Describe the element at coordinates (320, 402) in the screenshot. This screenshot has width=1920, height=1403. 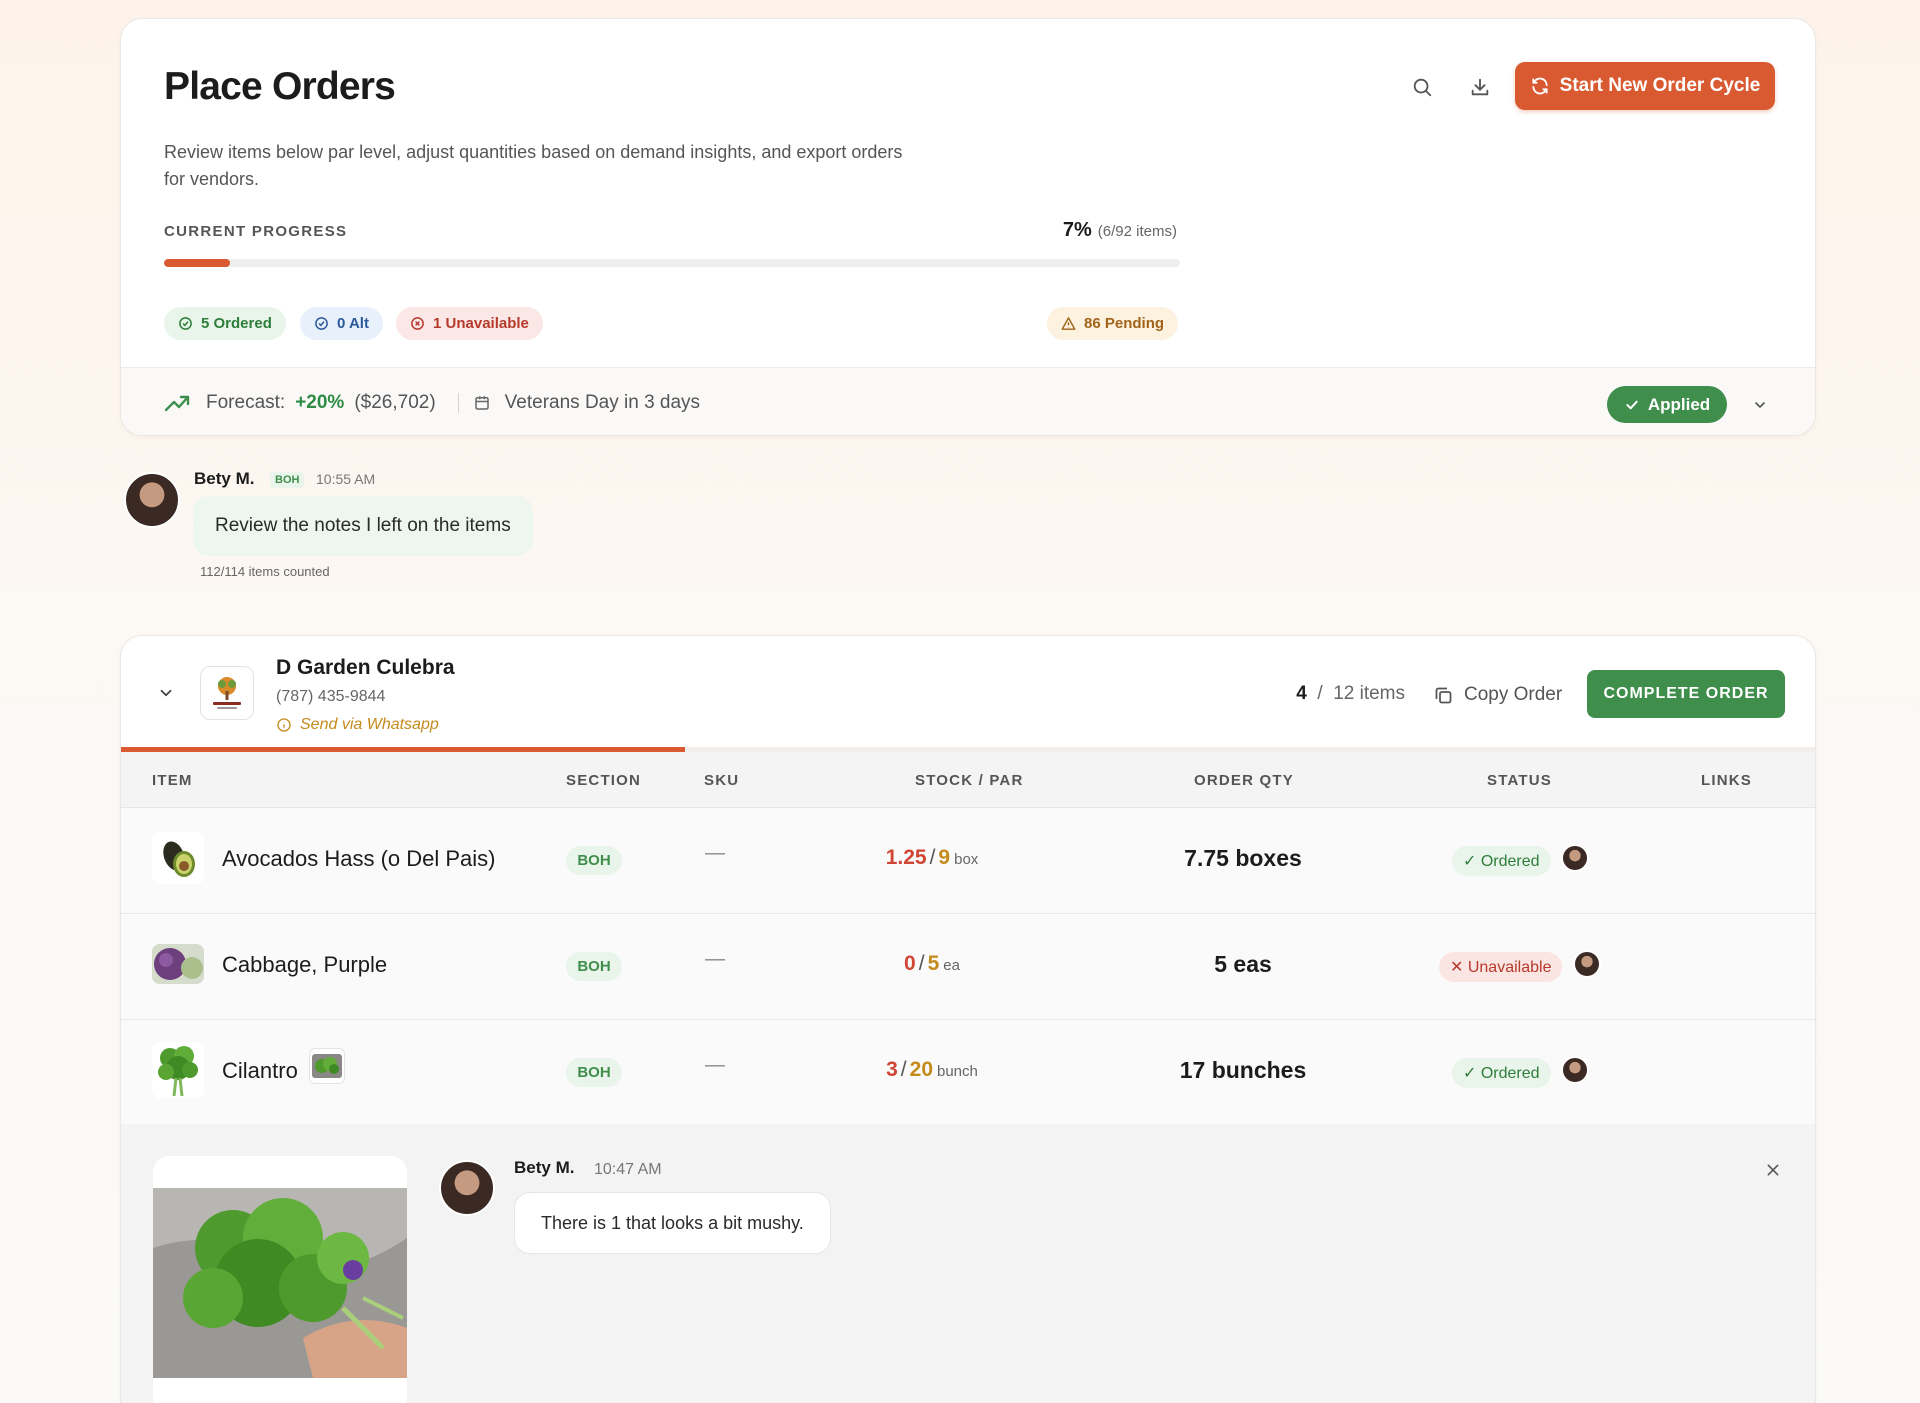
I see `forecast-change: +20%` at that location.